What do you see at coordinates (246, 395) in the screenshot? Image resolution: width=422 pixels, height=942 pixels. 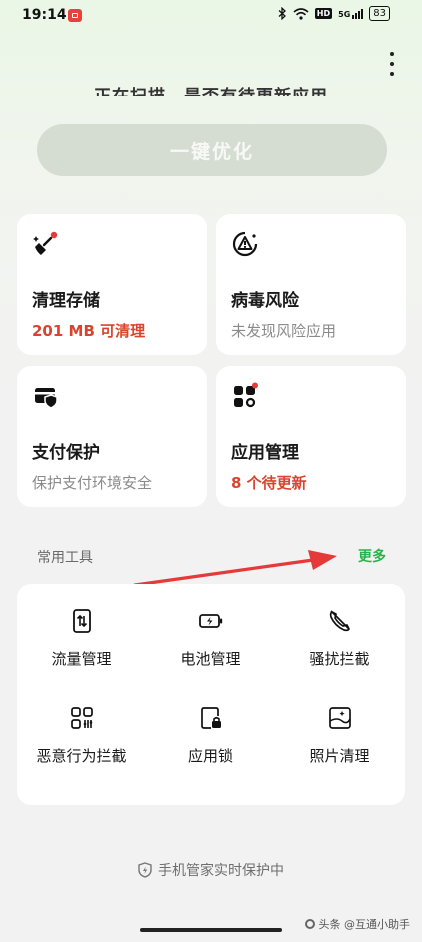 I see `app-grid-icon` at bounding box center [246, 395].